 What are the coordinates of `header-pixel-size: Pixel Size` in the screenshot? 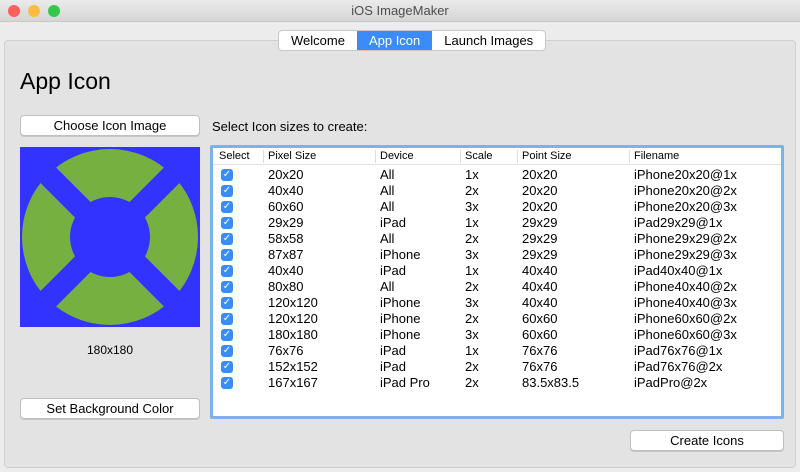 It's located at (289, 156).